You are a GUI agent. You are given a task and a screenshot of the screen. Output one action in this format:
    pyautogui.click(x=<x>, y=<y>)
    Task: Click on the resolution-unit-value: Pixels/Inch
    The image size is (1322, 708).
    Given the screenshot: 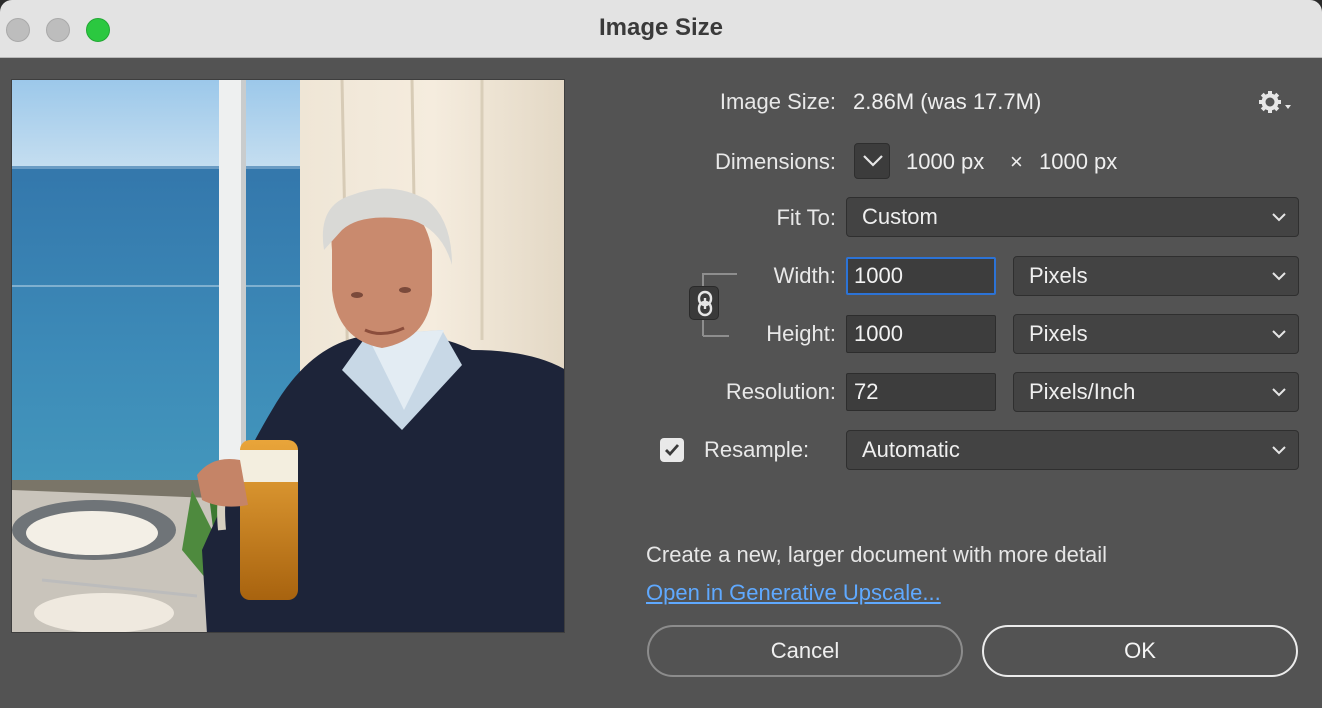 What is the action you would take?
    pyautogui.click(x=1082, y=391)
    